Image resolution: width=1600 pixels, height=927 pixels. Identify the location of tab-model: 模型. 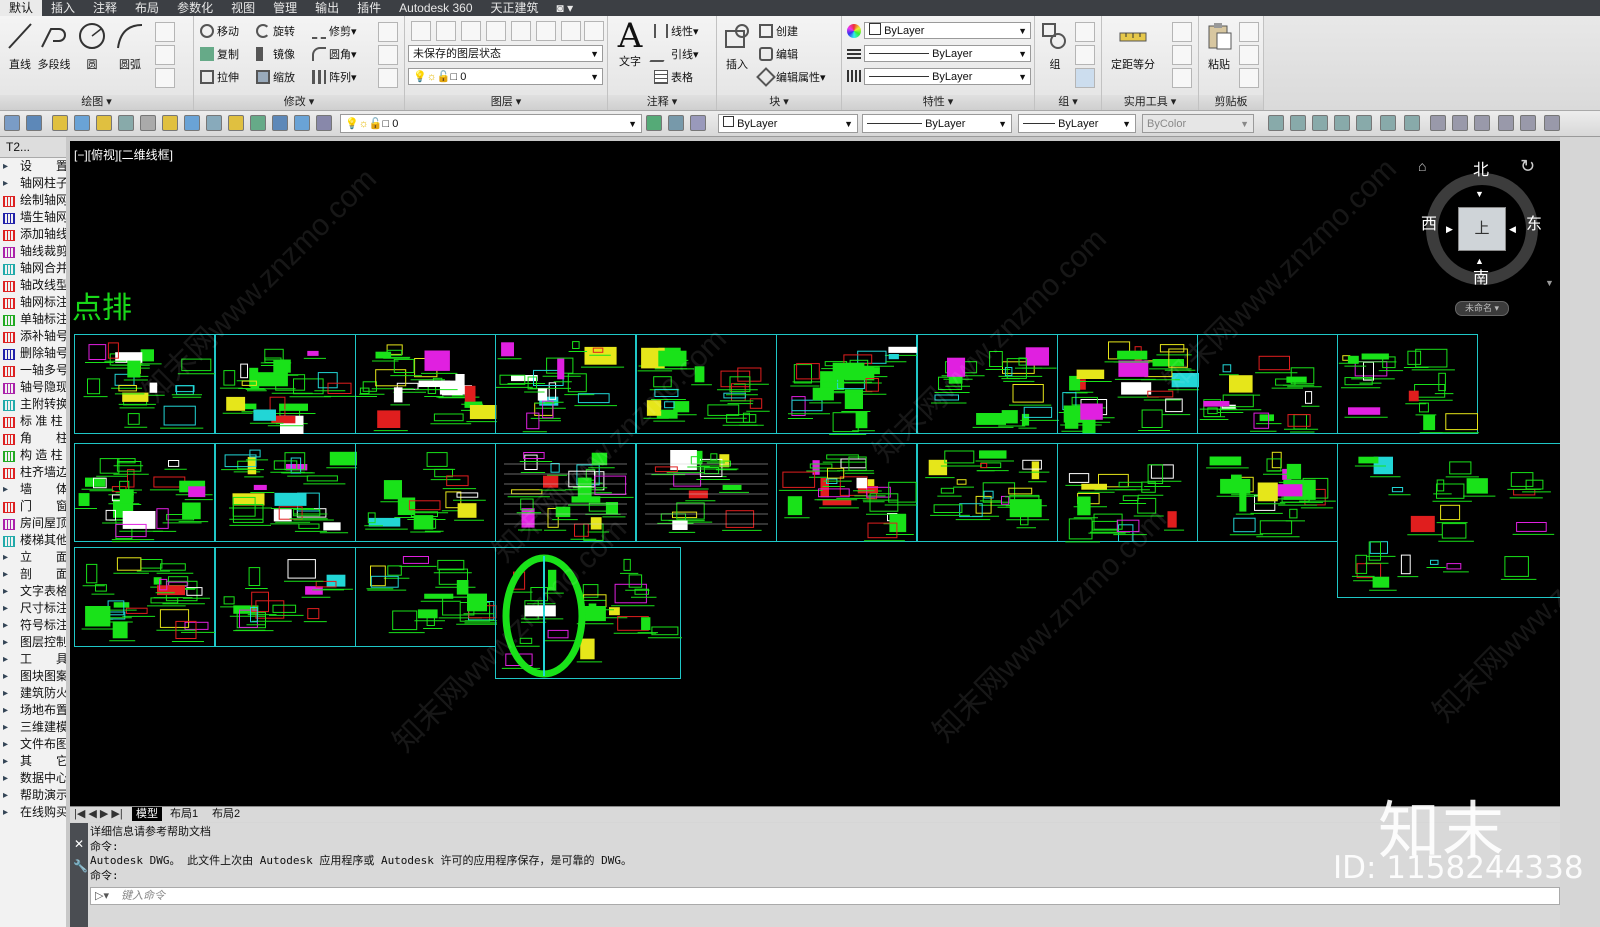
(147, 814).